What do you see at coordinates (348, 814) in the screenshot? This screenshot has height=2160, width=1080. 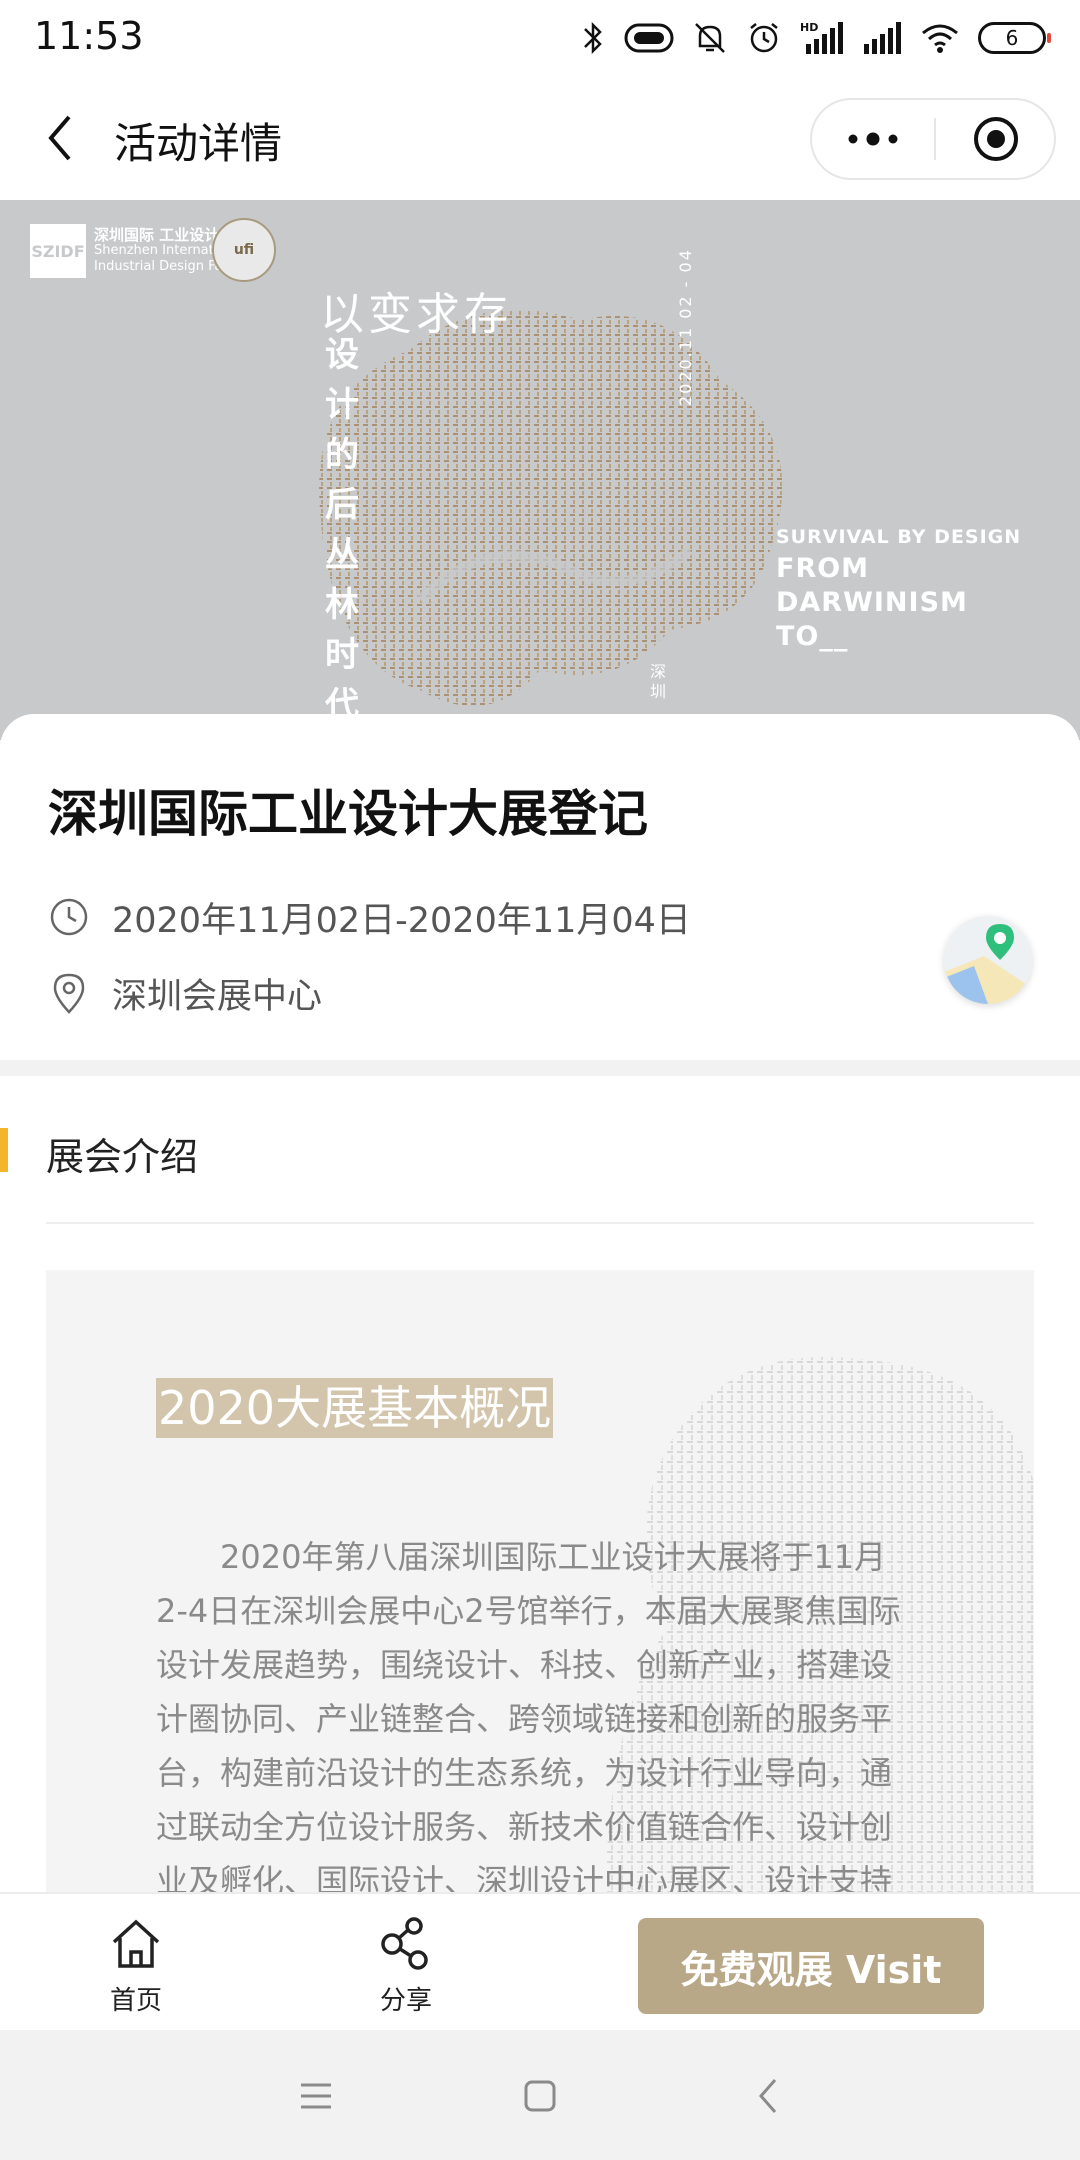 I see `event-title: 深圳国际工业设计大展登记` at bounding box center [348, 814].